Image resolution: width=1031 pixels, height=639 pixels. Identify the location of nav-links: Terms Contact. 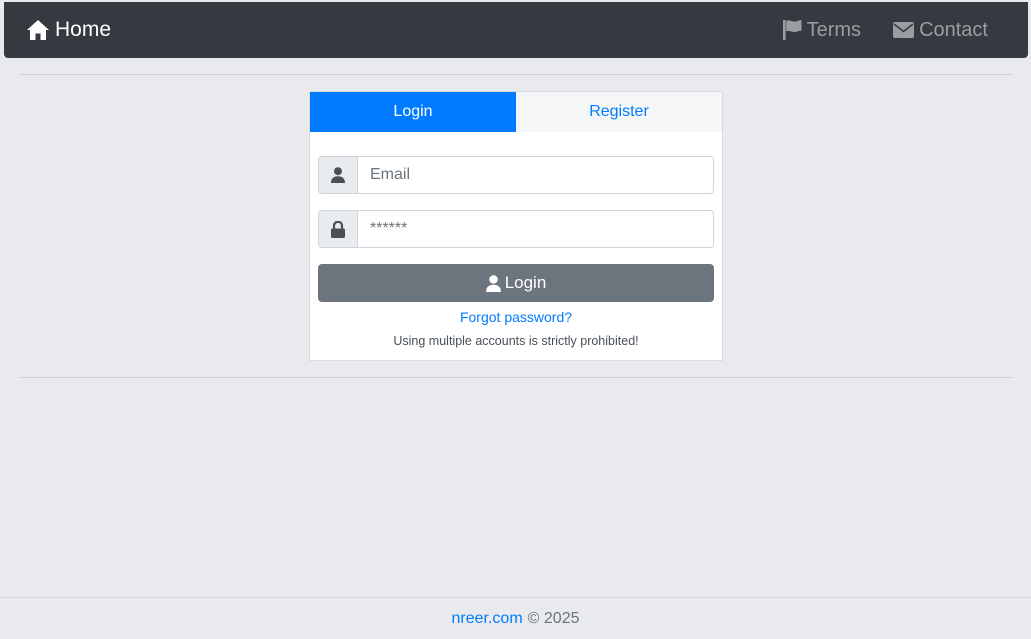
(894, 30).